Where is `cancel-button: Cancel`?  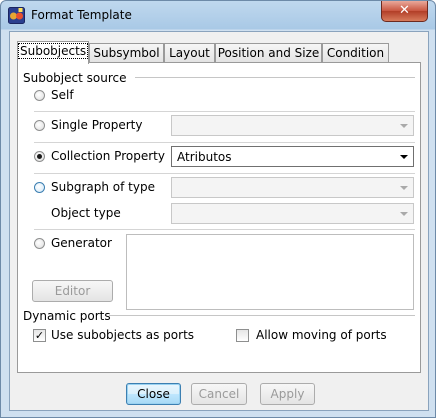 cancel-button: Cancel is located at coordinates (219, 394).